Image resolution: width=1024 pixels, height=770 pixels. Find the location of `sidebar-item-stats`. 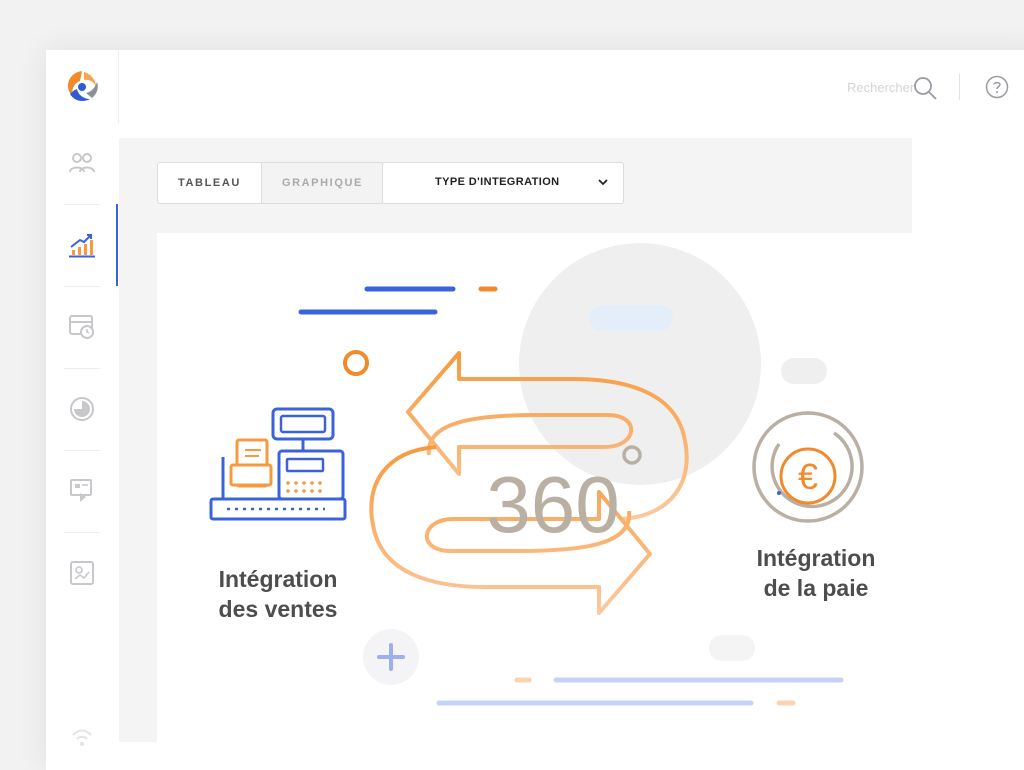

sidebar-item-stats is located at coordinates (82, 409).